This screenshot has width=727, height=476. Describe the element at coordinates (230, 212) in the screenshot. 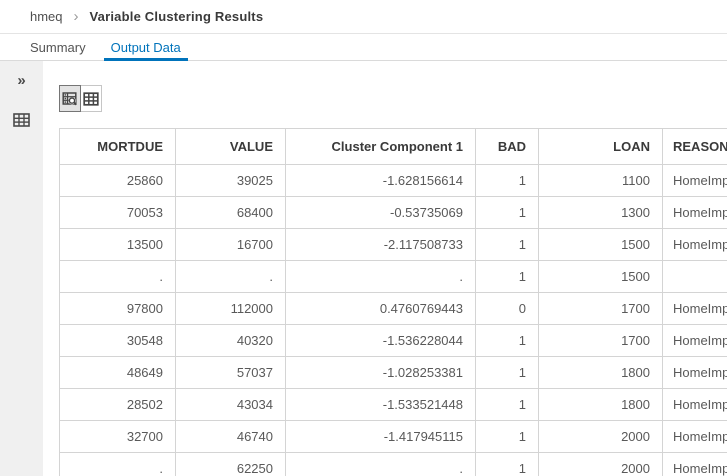

I see `table-cell: 68400` at that location.